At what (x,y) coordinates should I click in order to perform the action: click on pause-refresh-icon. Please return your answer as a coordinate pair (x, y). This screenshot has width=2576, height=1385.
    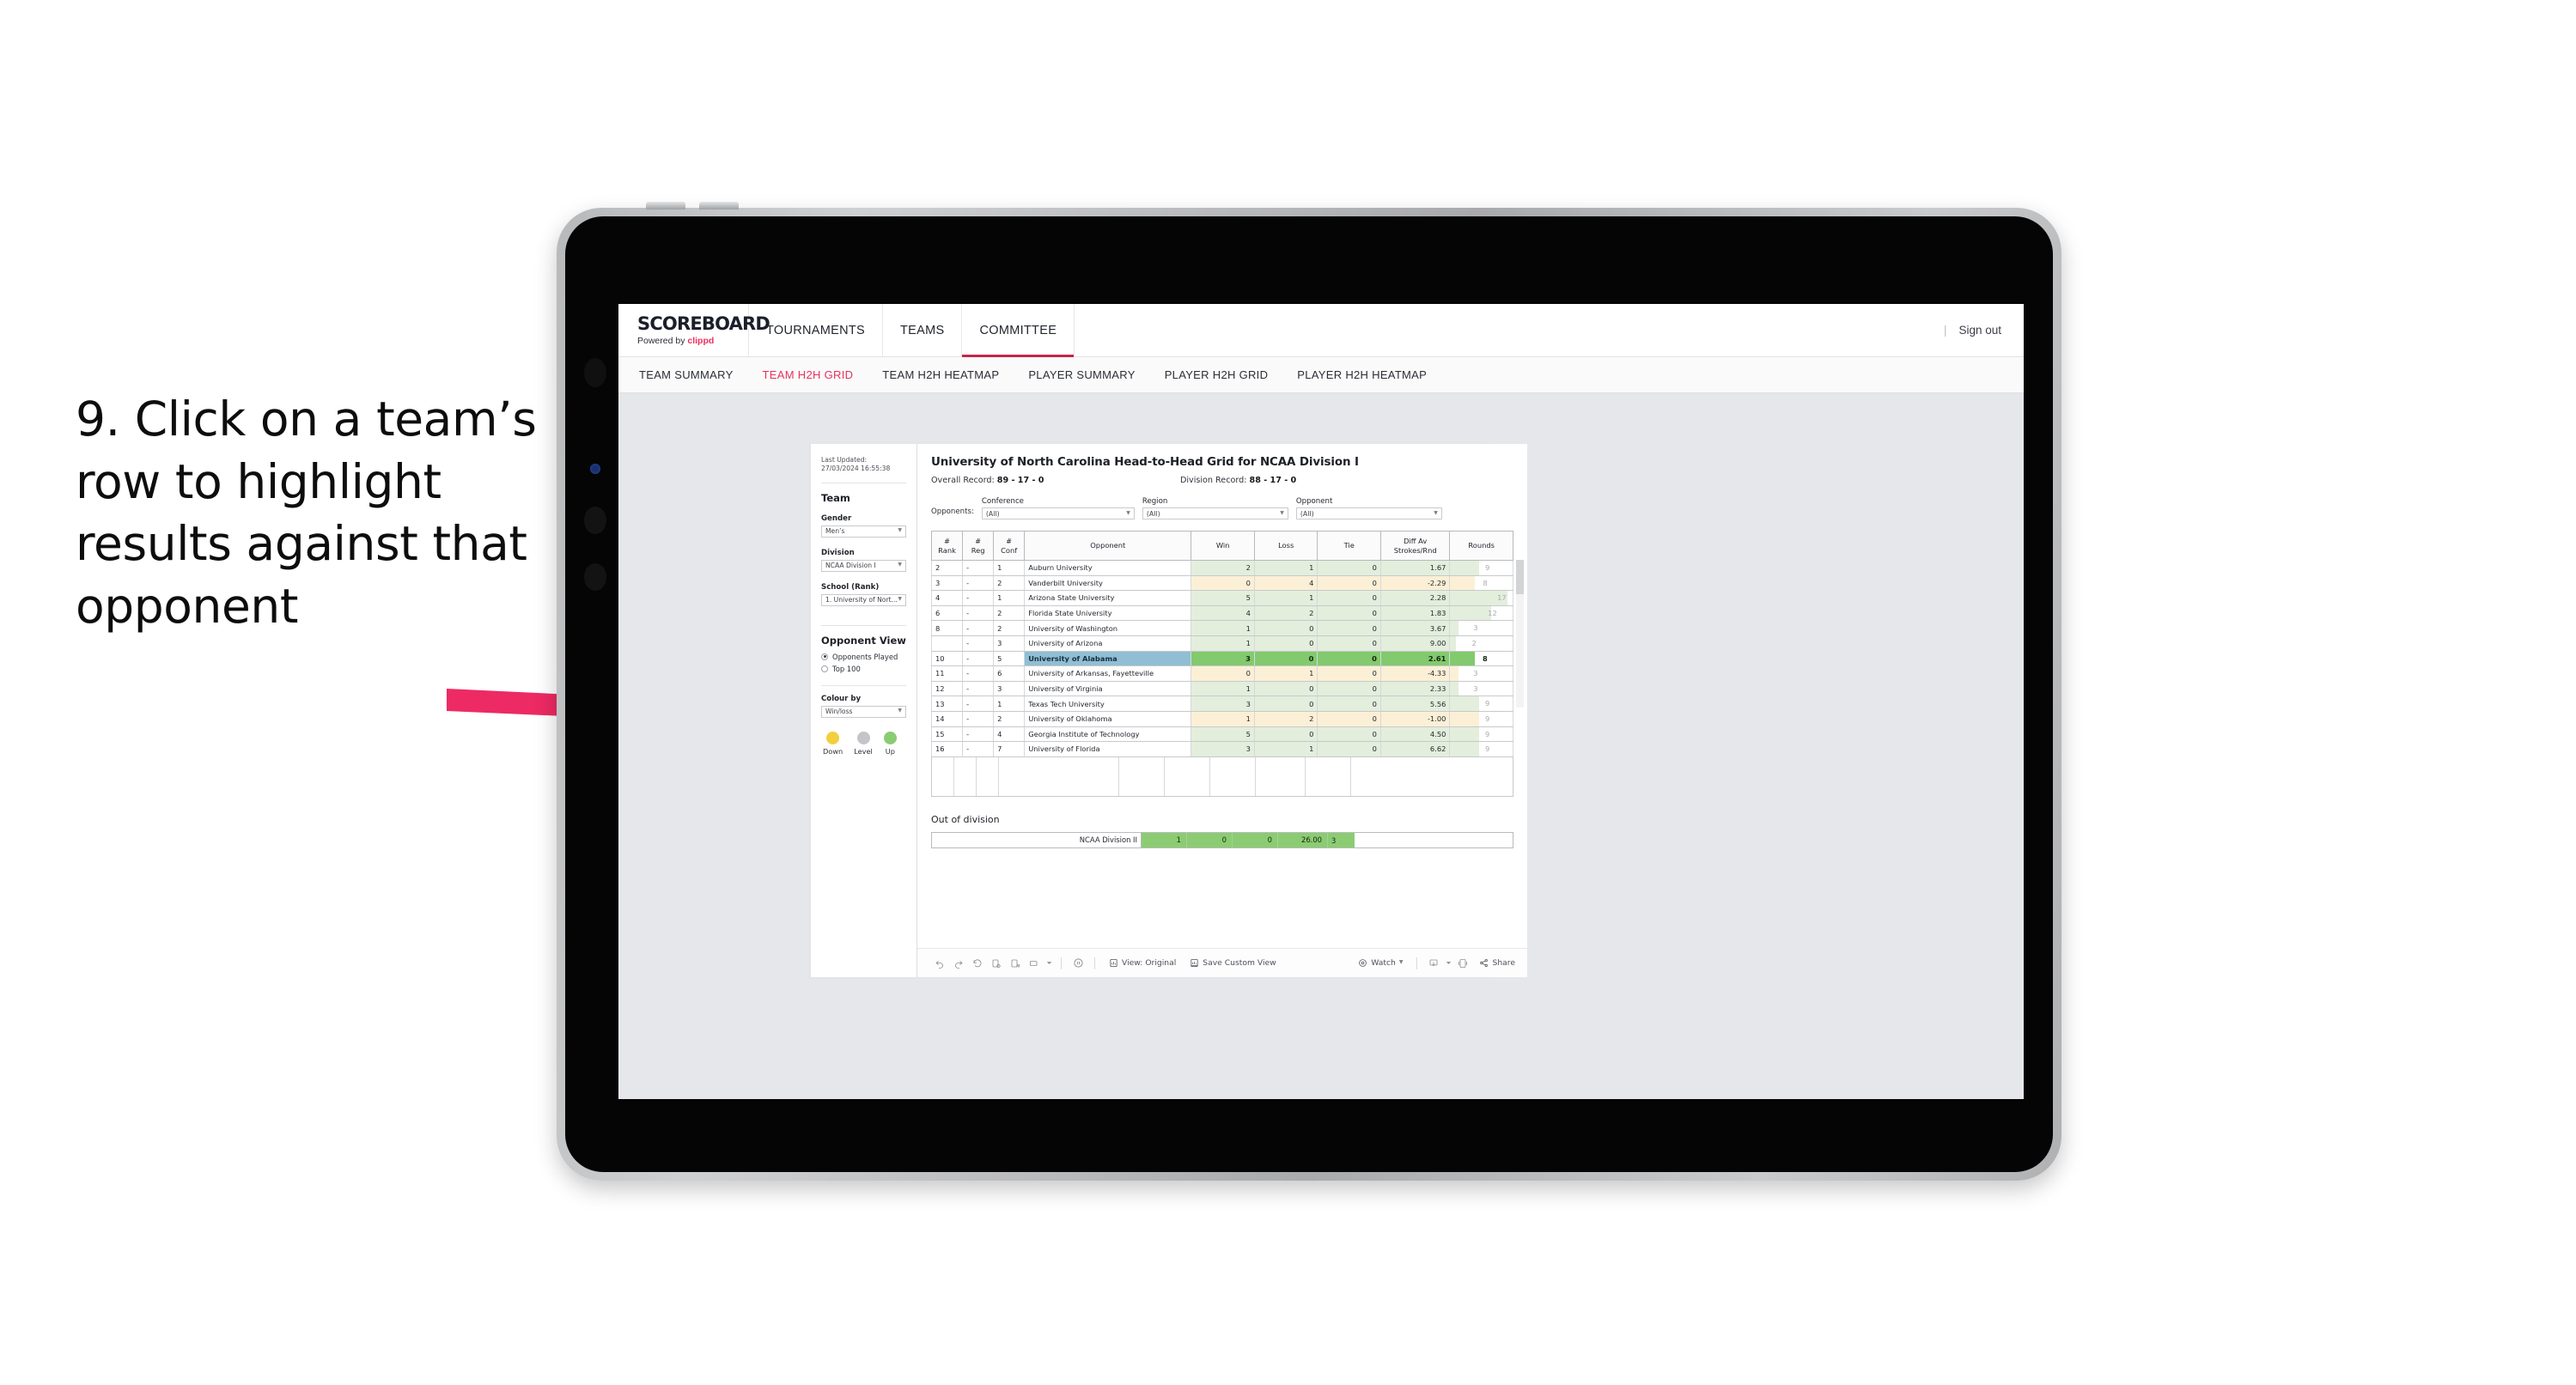
    Looking at the image, I should click on (1015, 963).